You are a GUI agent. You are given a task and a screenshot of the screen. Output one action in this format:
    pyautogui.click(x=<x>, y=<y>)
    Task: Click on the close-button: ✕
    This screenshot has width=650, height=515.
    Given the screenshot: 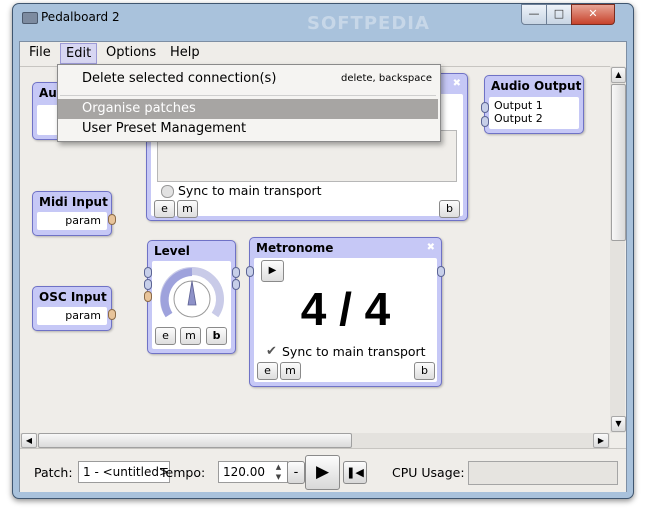 What is the action you would take?
    pyautogui.click(x=593, y=14)
    